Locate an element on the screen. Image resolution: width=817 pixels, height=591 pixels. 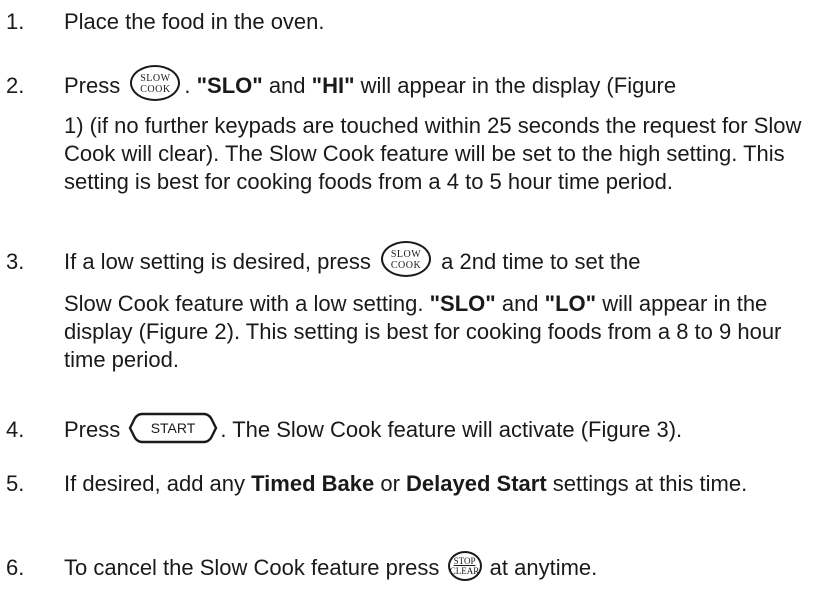
step-text: a 2nd time to set the is located at coordinates (538, 261).